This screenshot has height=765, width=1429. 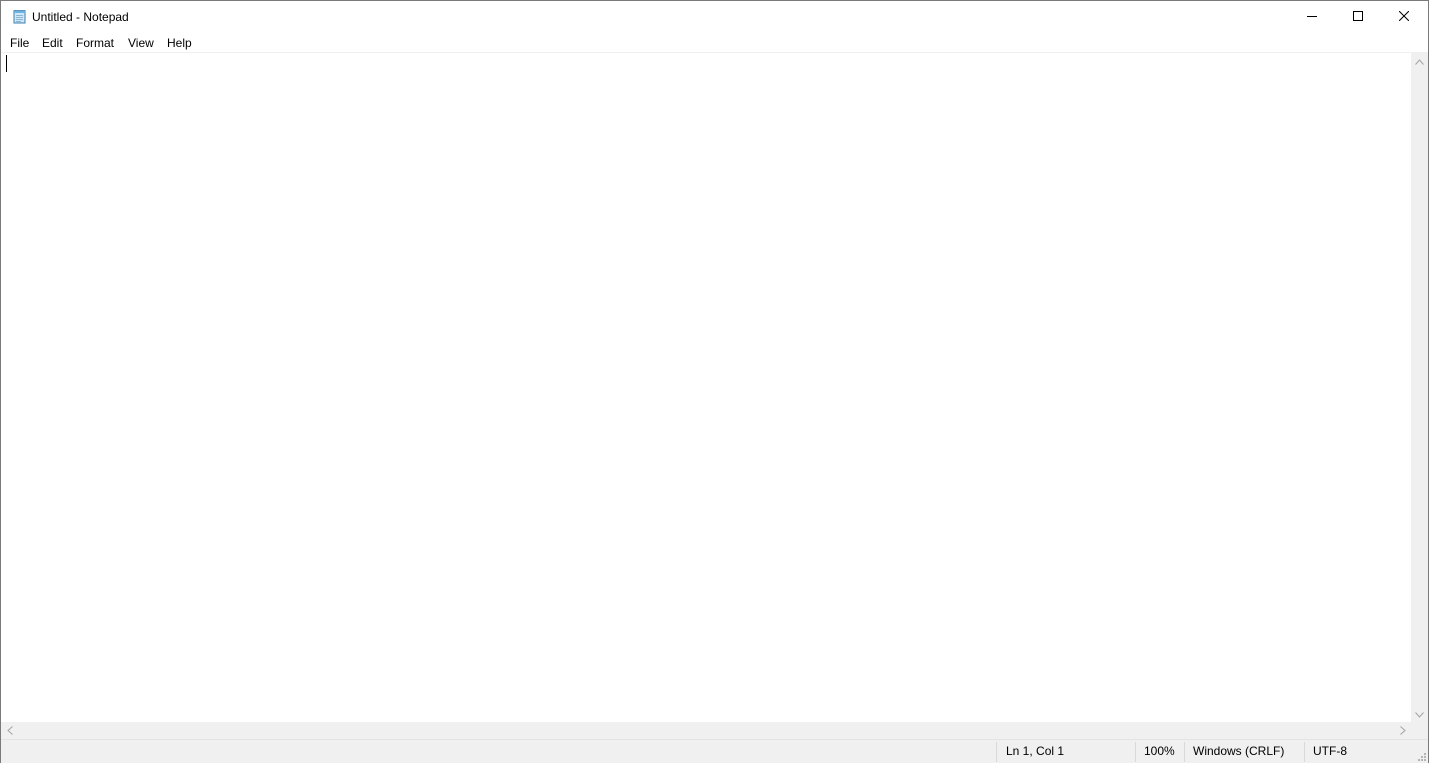 What do you see at coordinates (141, 43) in the screenshot?
I see `menu-view: View` at bounding box center [141, 43].